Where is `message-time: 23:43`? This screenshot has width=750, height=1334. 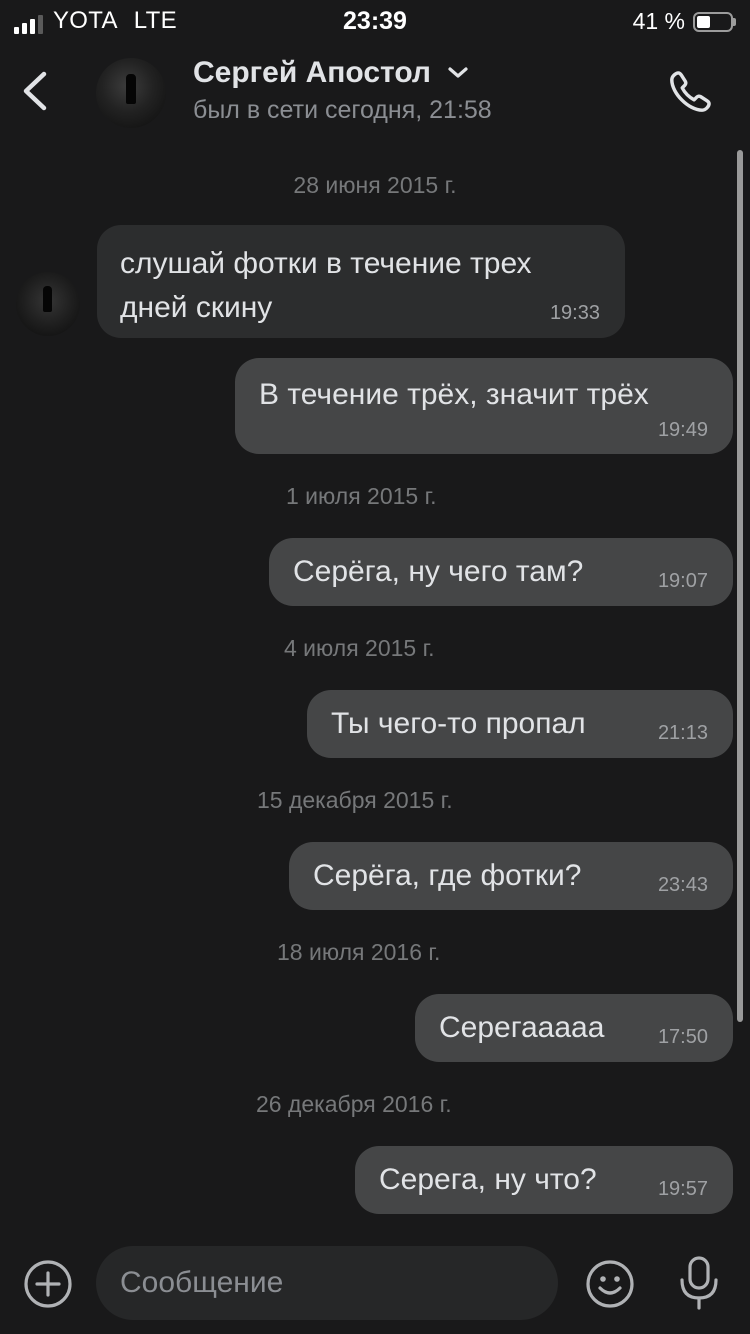 message-time: 23:43 is located at coordinates (682, 885).